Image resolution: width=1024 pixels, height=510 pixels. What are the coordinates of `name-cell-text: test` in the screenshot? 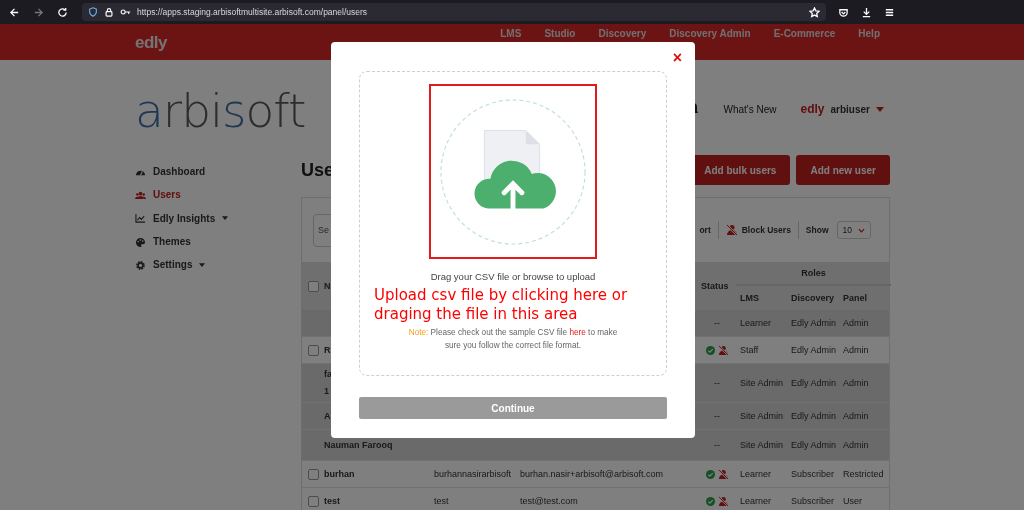 It's located at (332, 501).